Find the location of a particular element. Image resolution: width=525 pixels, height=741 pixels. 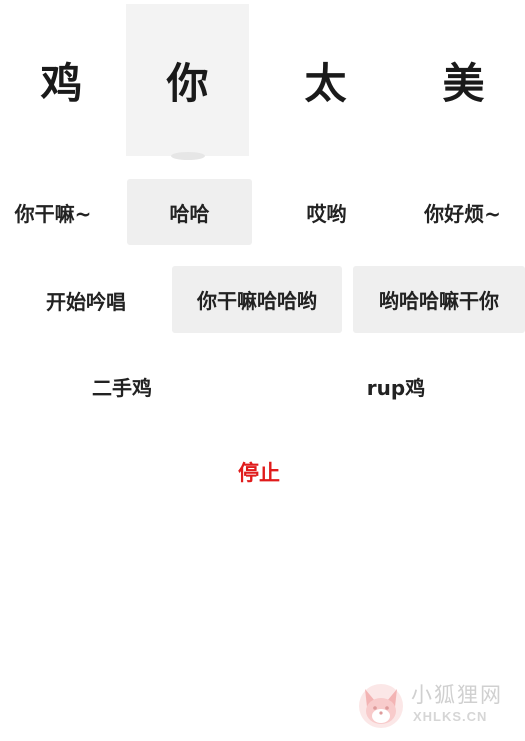

sound-button-label: 你干嘛~ is located at coordinates (53, 213).